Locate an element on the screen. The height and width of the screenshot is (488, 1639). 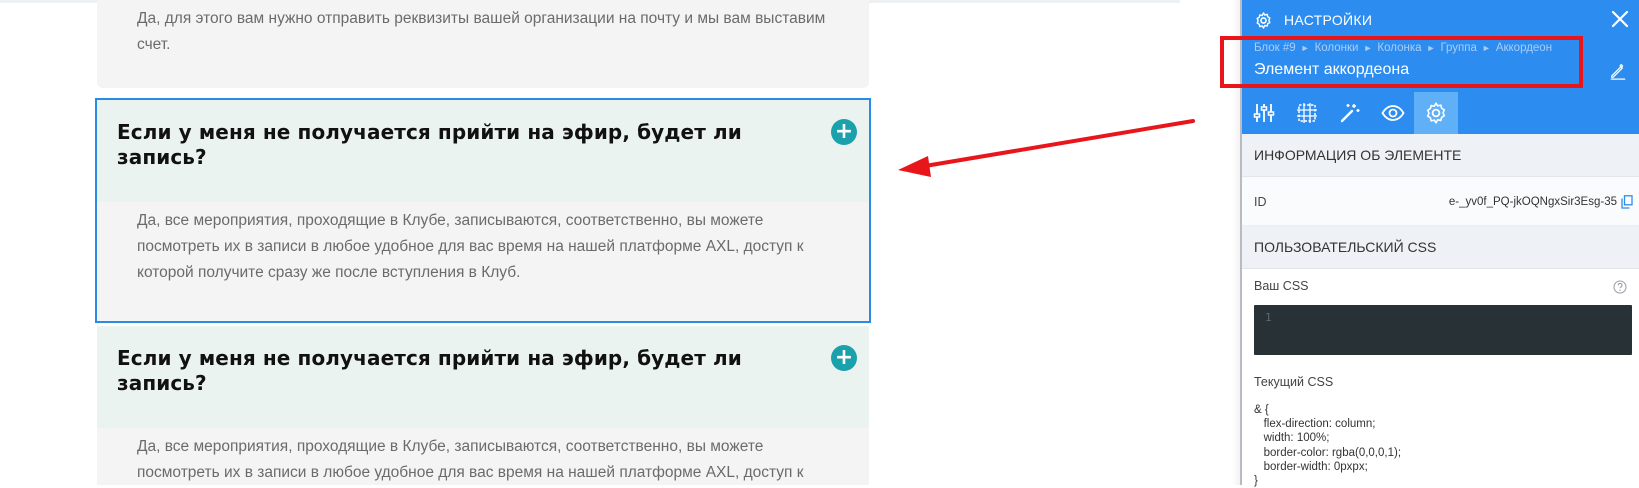
layout-grid-icon is located at coordinates (1307, 113).